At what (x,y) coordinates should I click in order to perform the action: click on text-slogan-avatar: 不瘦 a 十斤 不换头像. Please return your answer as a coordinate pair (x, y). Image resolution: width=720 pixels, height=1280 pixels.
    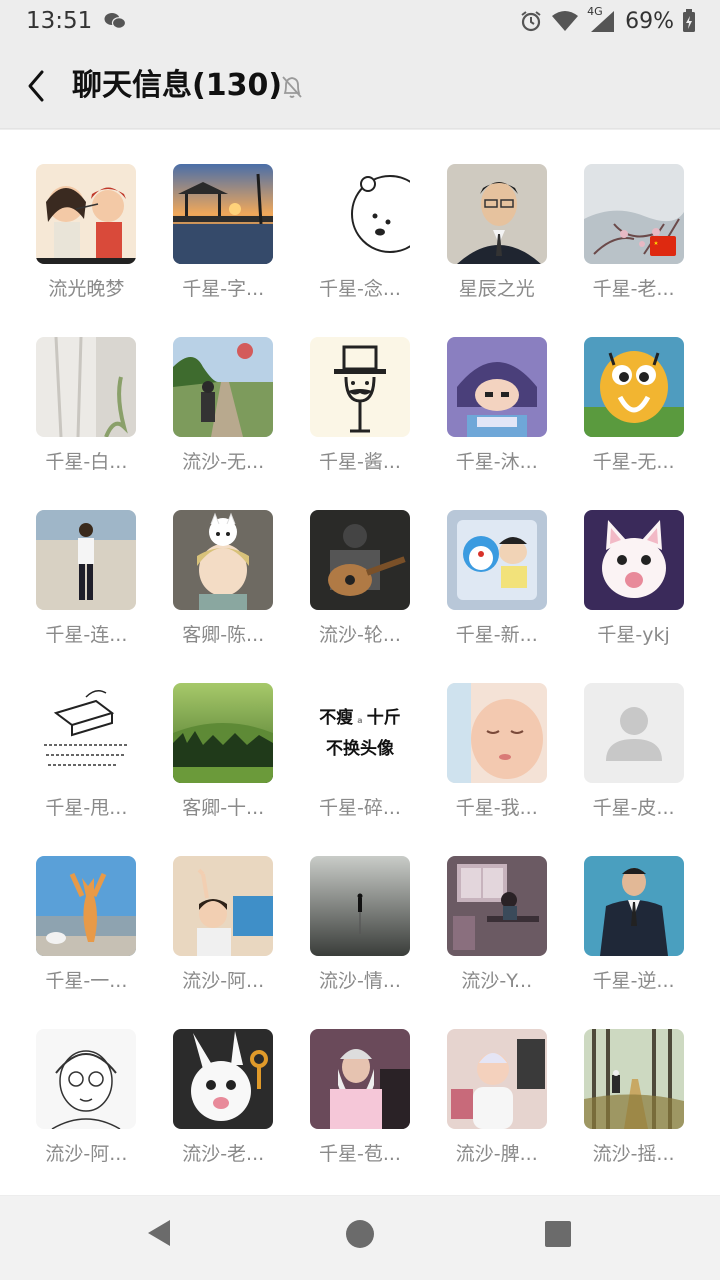
    Looking at the image, I should click on (359, 733).